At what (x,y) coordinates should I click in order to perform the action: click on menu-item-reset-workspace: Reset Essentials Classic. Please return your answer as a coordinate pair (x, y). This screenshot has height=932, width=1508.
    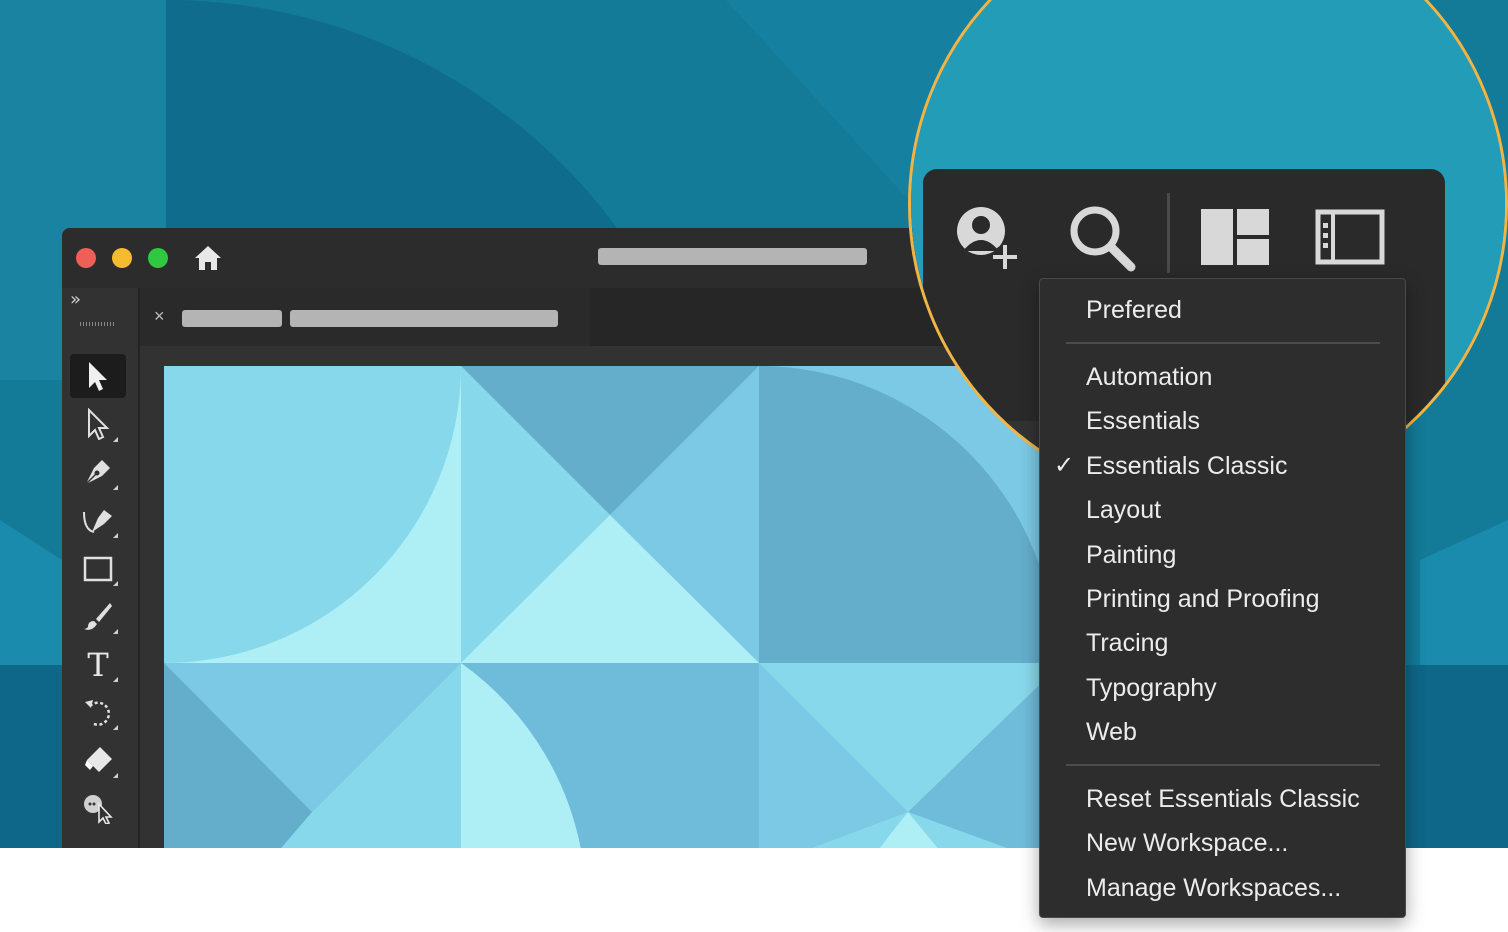
    Looking at the image, I should click on (1223, 799).